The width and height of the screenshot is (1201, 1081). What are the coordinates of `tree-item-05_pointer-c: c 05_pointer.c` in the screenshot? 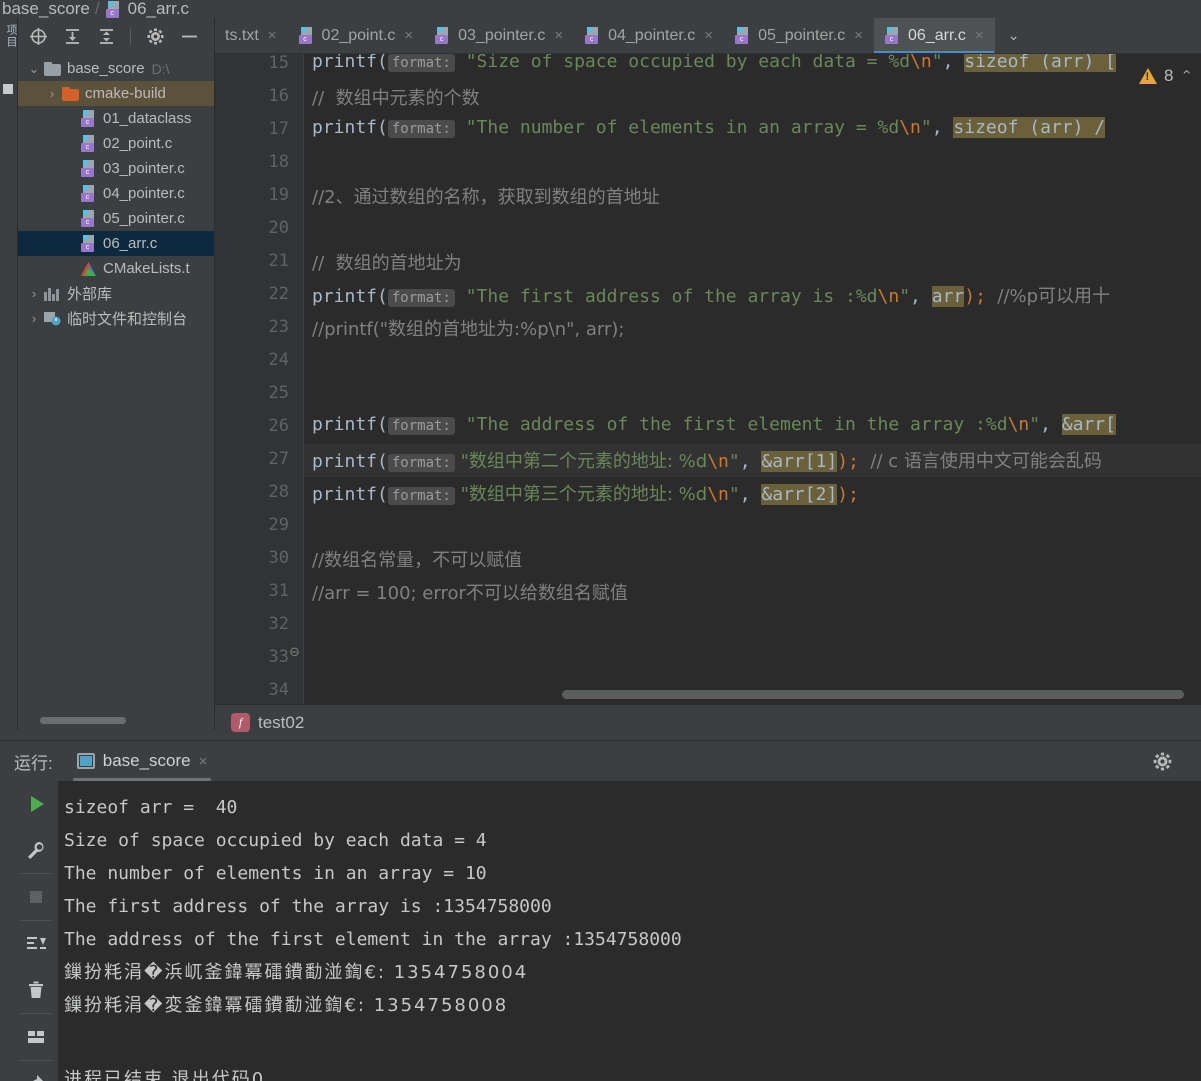 It's located at (116, 218).